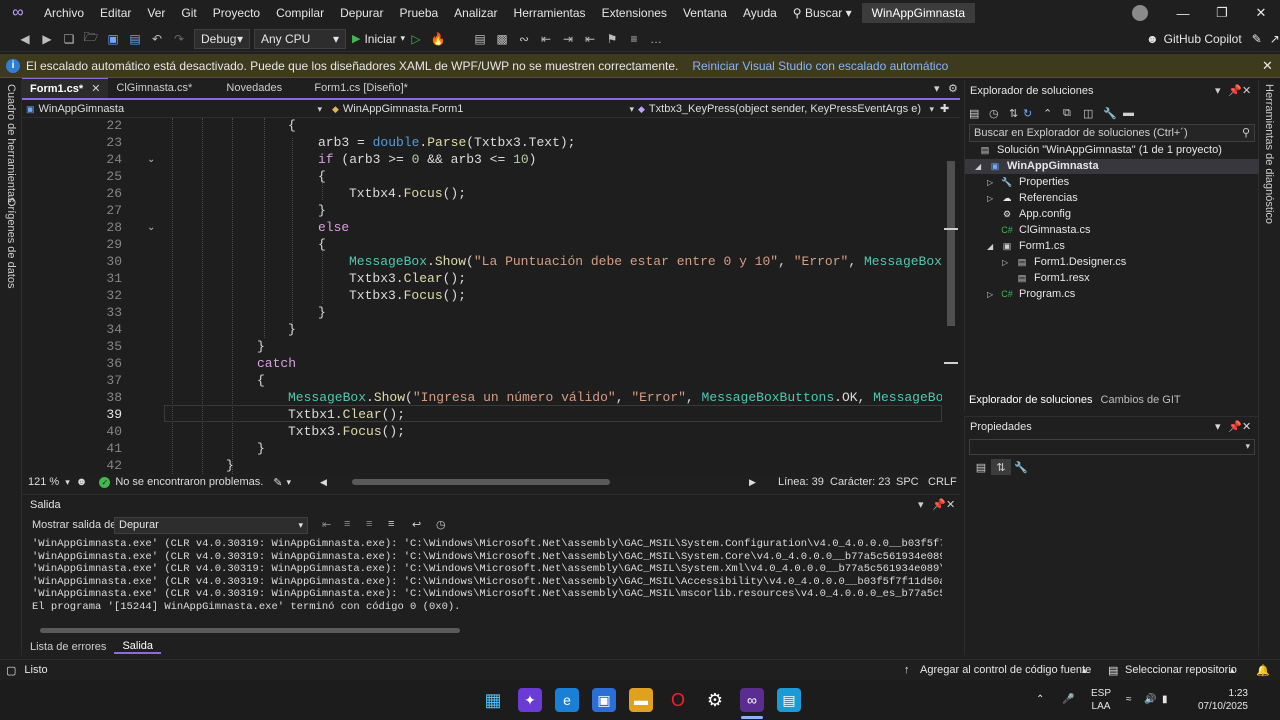 This screenshot has width=1280, height=720. What do you see at coordinates (1133, 113) in the screenshot?
I see `preview-icon: ▬` at bounding box center [1133, 113].